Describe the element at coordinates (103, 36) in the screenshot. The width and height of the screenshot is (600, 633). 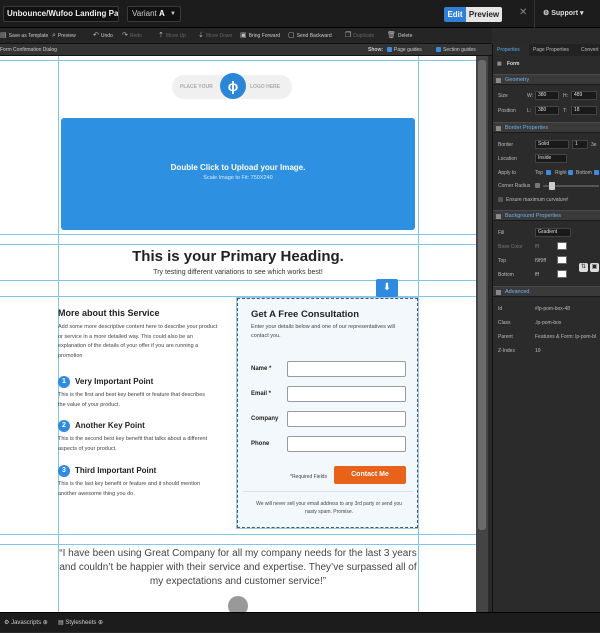
I see `undo-button: ↶ Undo` at that location.